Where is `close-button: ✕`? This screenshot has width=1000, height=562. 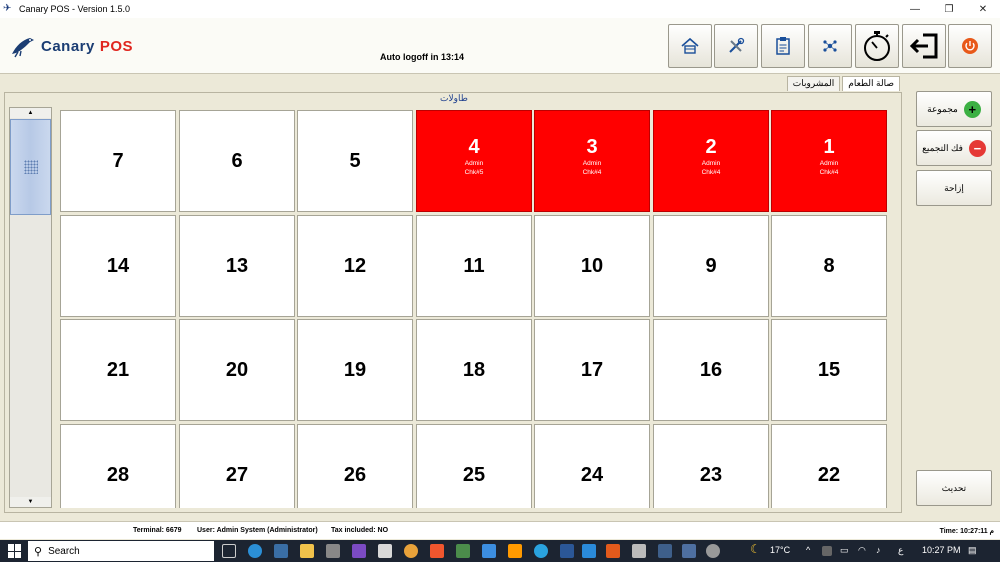
close-button: ✕ is located at coordinates (983, 9).